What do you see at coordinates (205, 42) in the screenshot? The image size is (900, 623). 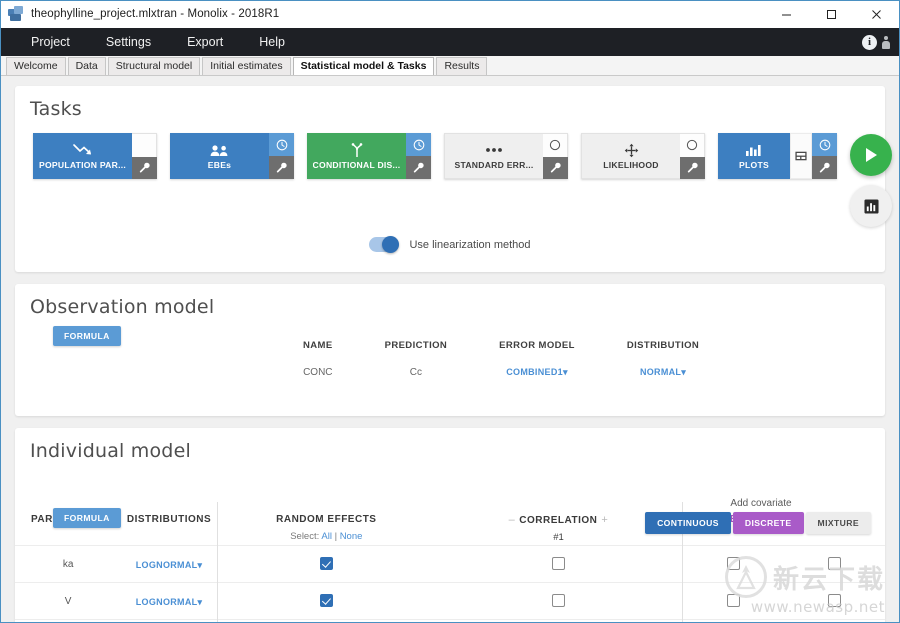 I see `menu-item-export: Export` at bounding box center [205, 42].